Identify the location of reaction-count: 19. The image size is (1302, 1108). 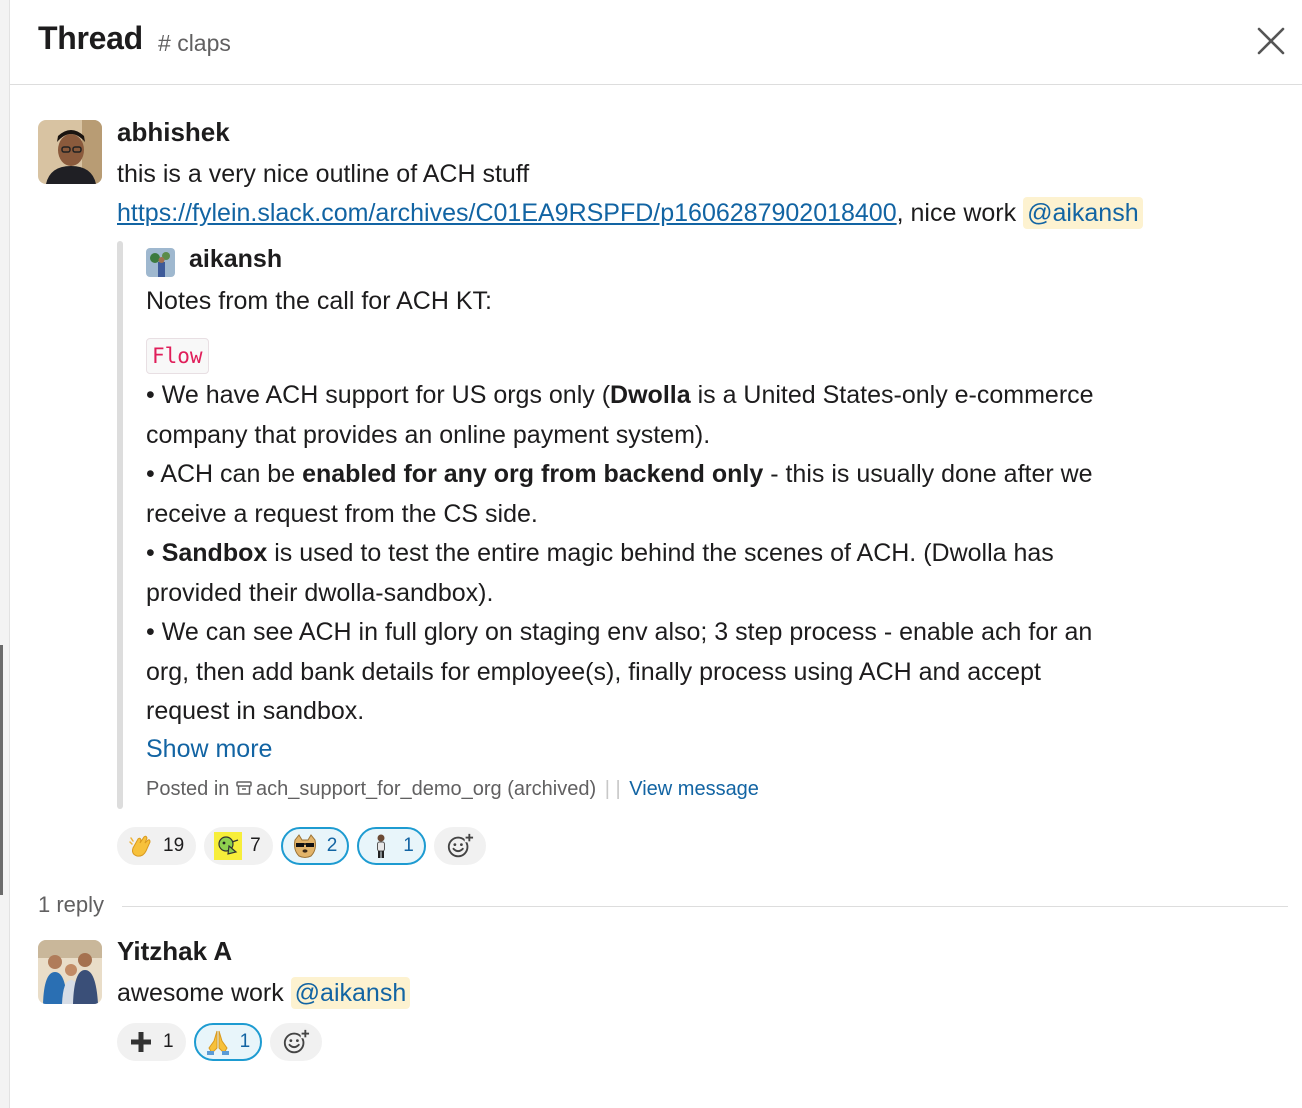
(174, 845).